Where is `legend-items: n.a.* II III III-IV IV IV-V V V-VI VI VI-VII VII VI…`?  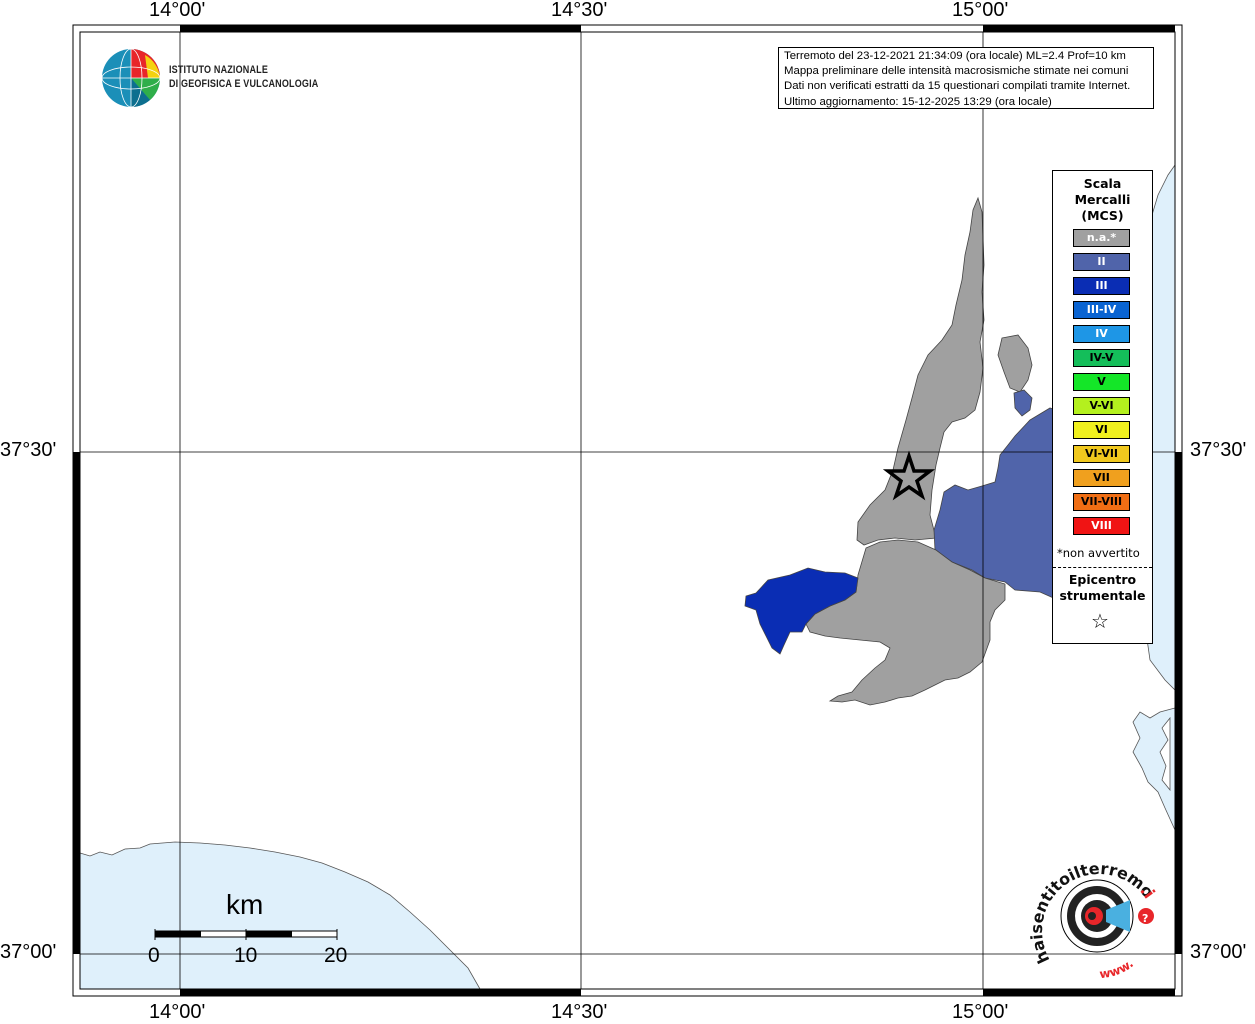
legend-items: n.a.* II III III-IV IV IV-V V V-VI VI VI-VII VII VI… is located at coordinates (1101, 385).